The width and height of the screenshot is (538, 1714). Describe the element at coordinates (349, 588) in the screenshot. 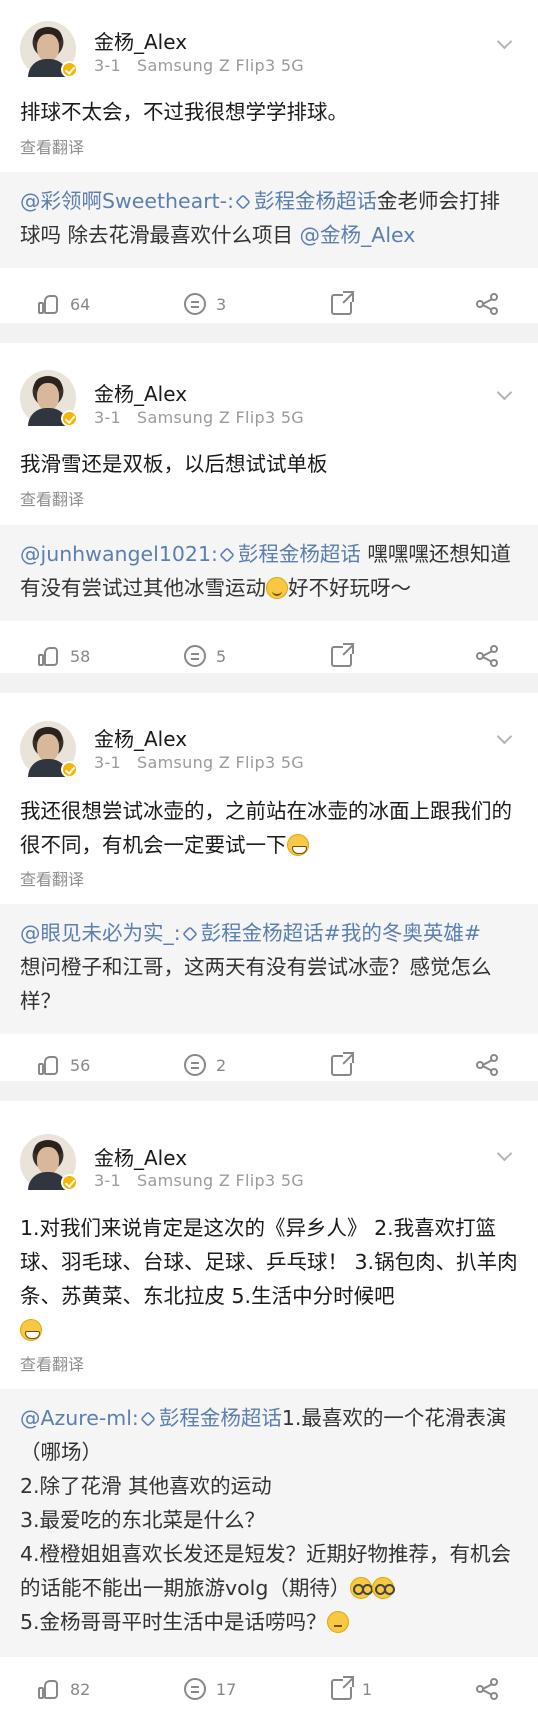

I see `quote-body-2: 好不好玩呀～` at that location.